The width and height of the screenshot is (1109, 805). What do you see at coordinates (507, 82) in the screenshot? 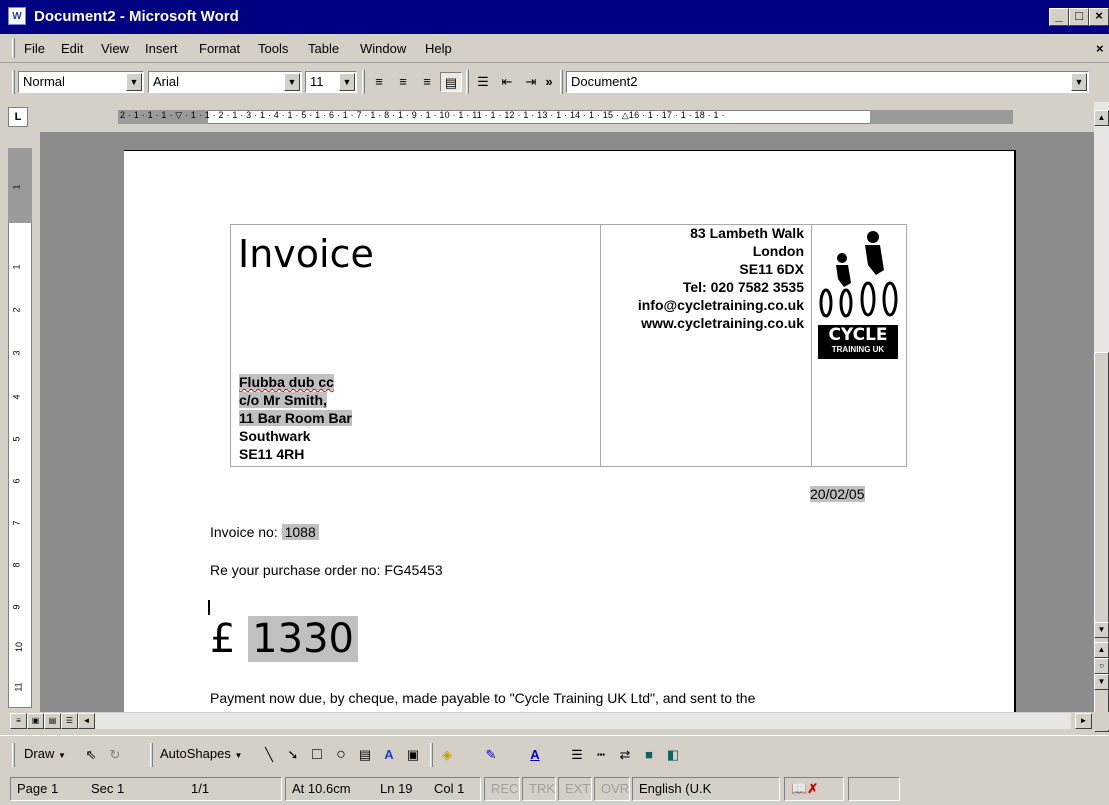
I see `decrease-indent-icon: ⇤` at bounding box center [507, 82].